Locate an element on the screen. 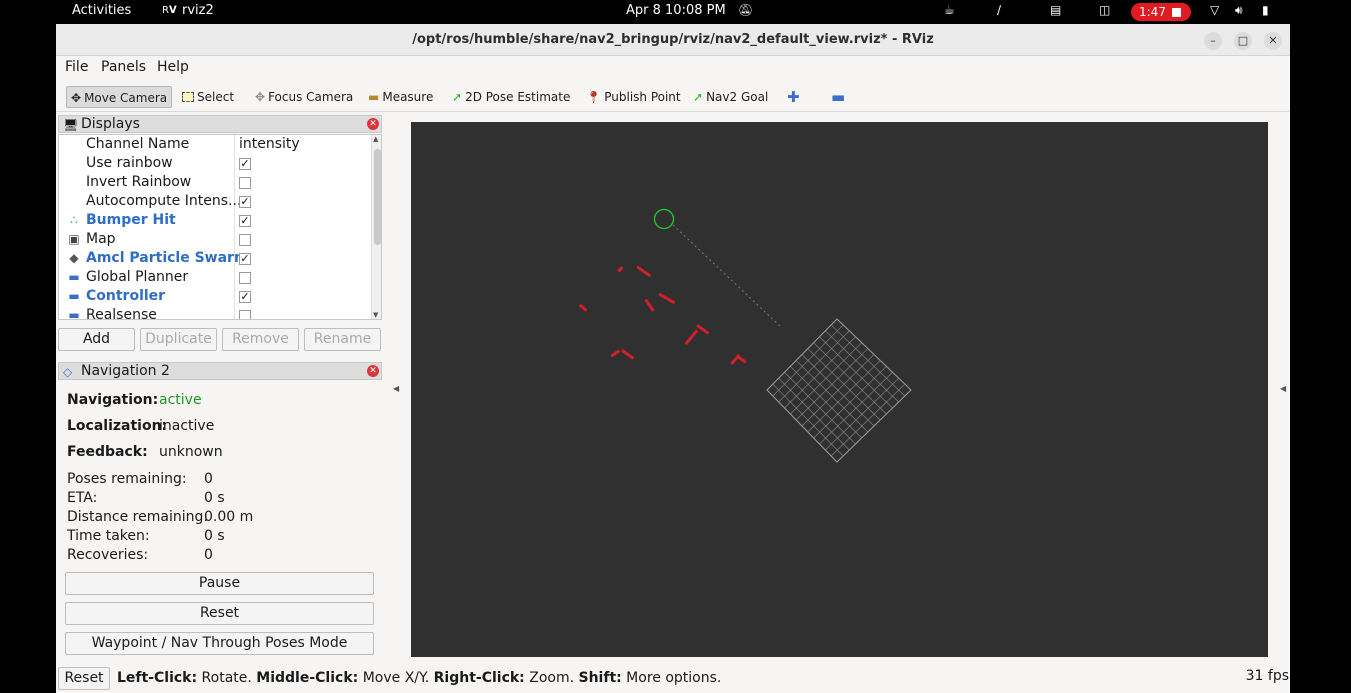 This screenshot has width=1351, height=693. menu-bar: File Panels Help is located at coordinates (673, 67).